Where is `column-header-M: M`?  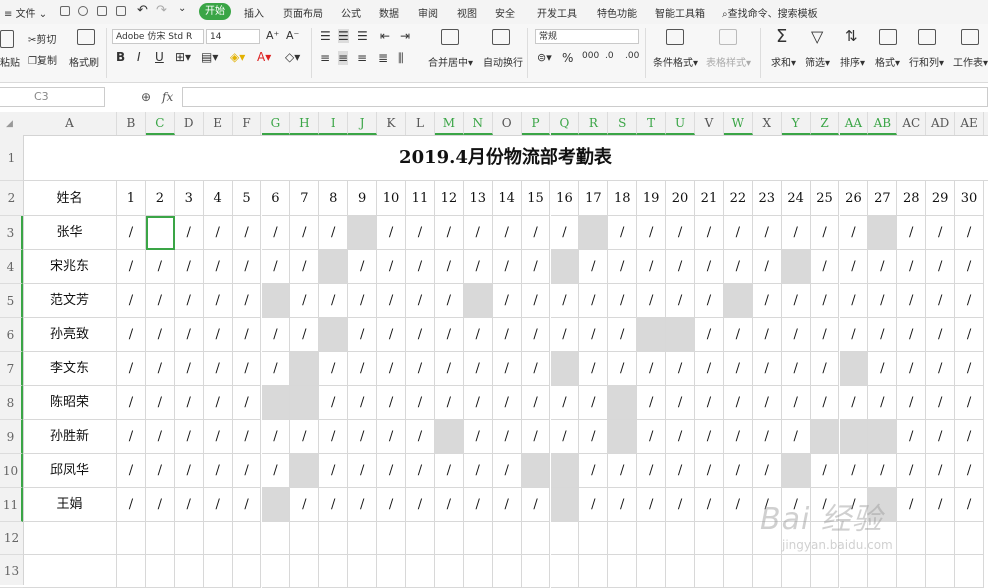
column-header-M: M is located at coordinates (449, 123).